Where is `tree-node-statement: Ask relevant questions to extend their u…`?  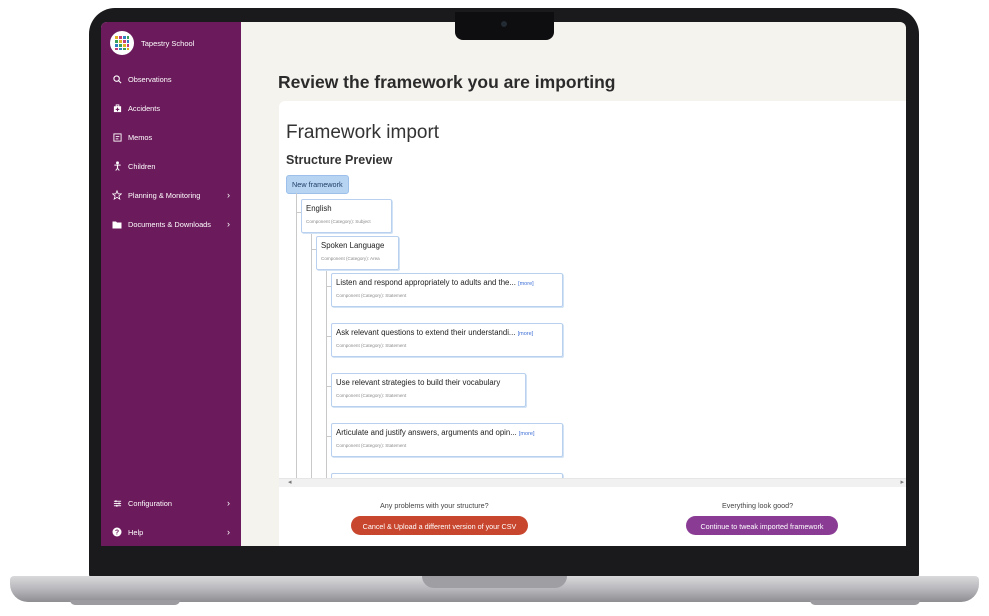
tree-node-statement: Ask relevant questions to extend their u… is located at coordinates (447, 340).